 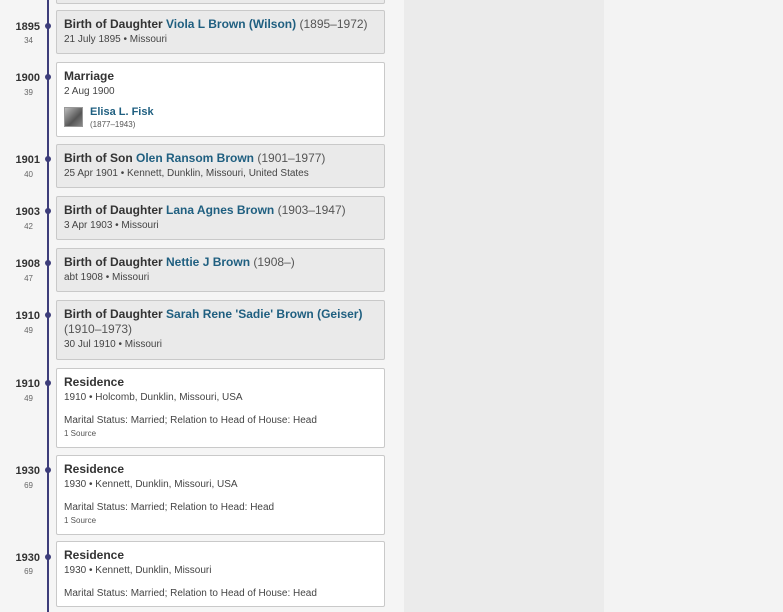 I want to click on person-dates: (1895–1972), so click(x=333, y=24).